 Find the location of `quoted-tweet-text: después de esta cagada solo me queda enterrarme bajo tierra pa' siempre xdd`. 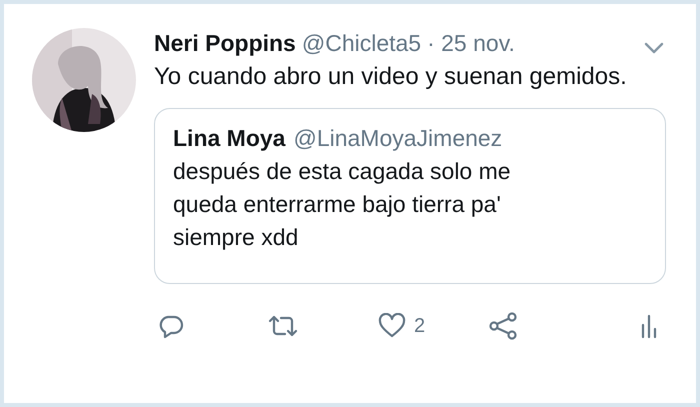

quoted-tweet-text: después de esta cagada solo me queda enterrarme bajo tierra pa' siempre xdd is located at coordinates (342, 204).